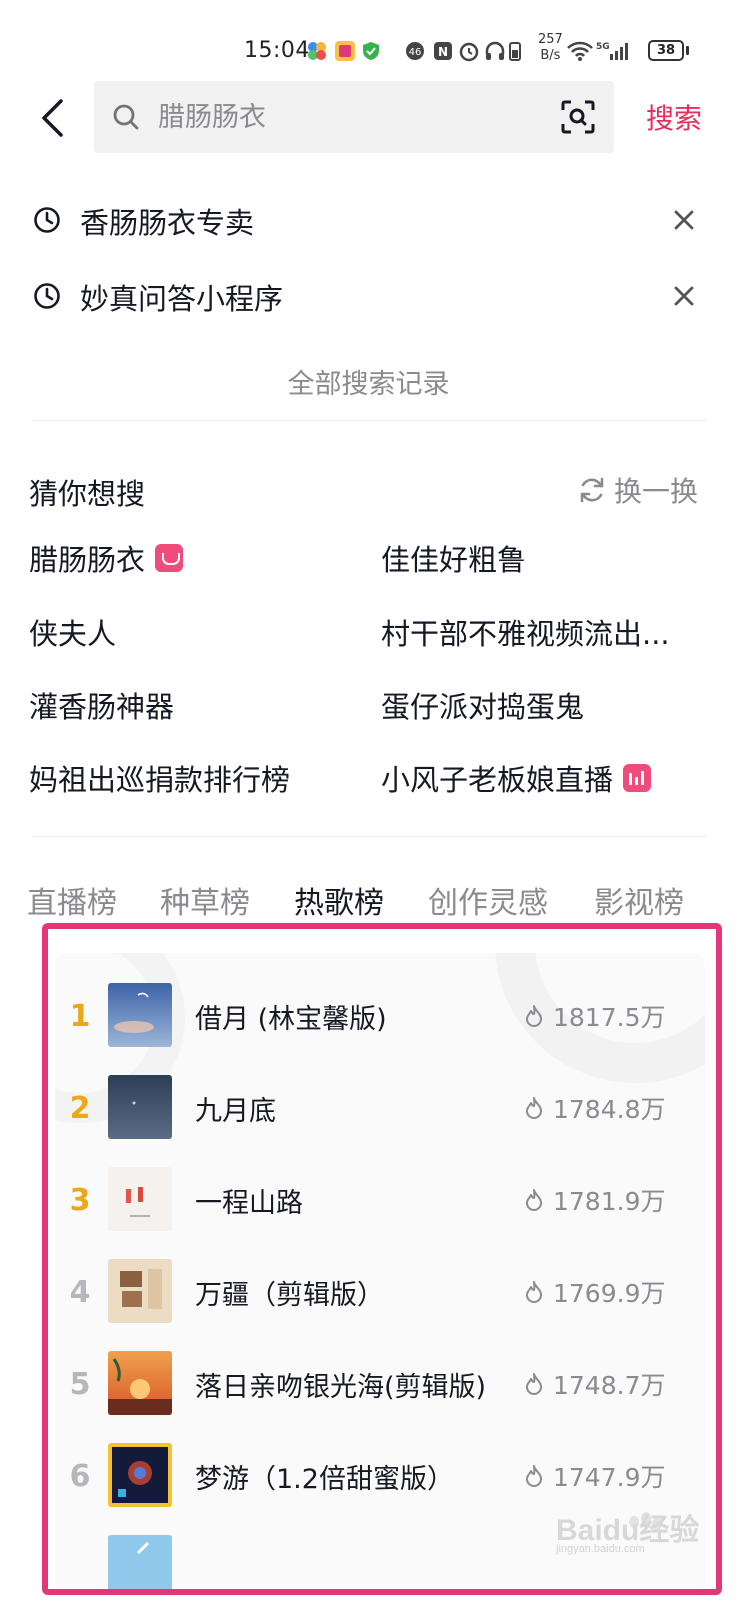 The image size is (737, 1600). Describe the element at coordinates (687, 50) in the screenshot. I see `battery-tip` at that location.